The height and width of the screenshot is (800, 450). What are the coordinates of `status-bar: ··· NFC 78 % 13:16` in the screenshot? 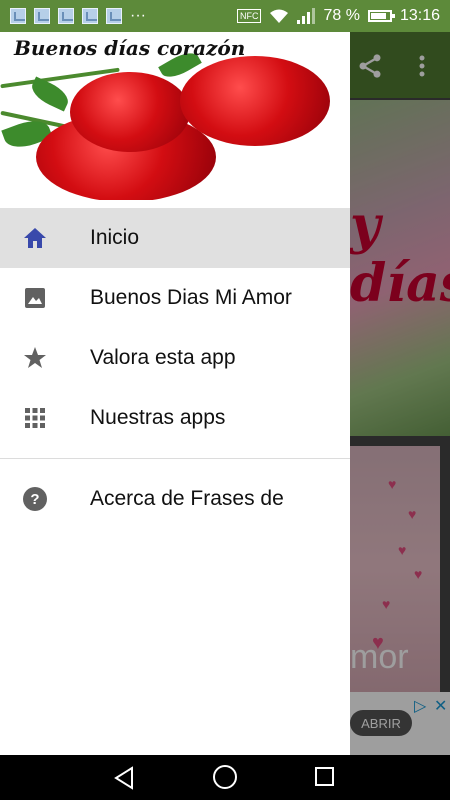 It's located at (225, 16).